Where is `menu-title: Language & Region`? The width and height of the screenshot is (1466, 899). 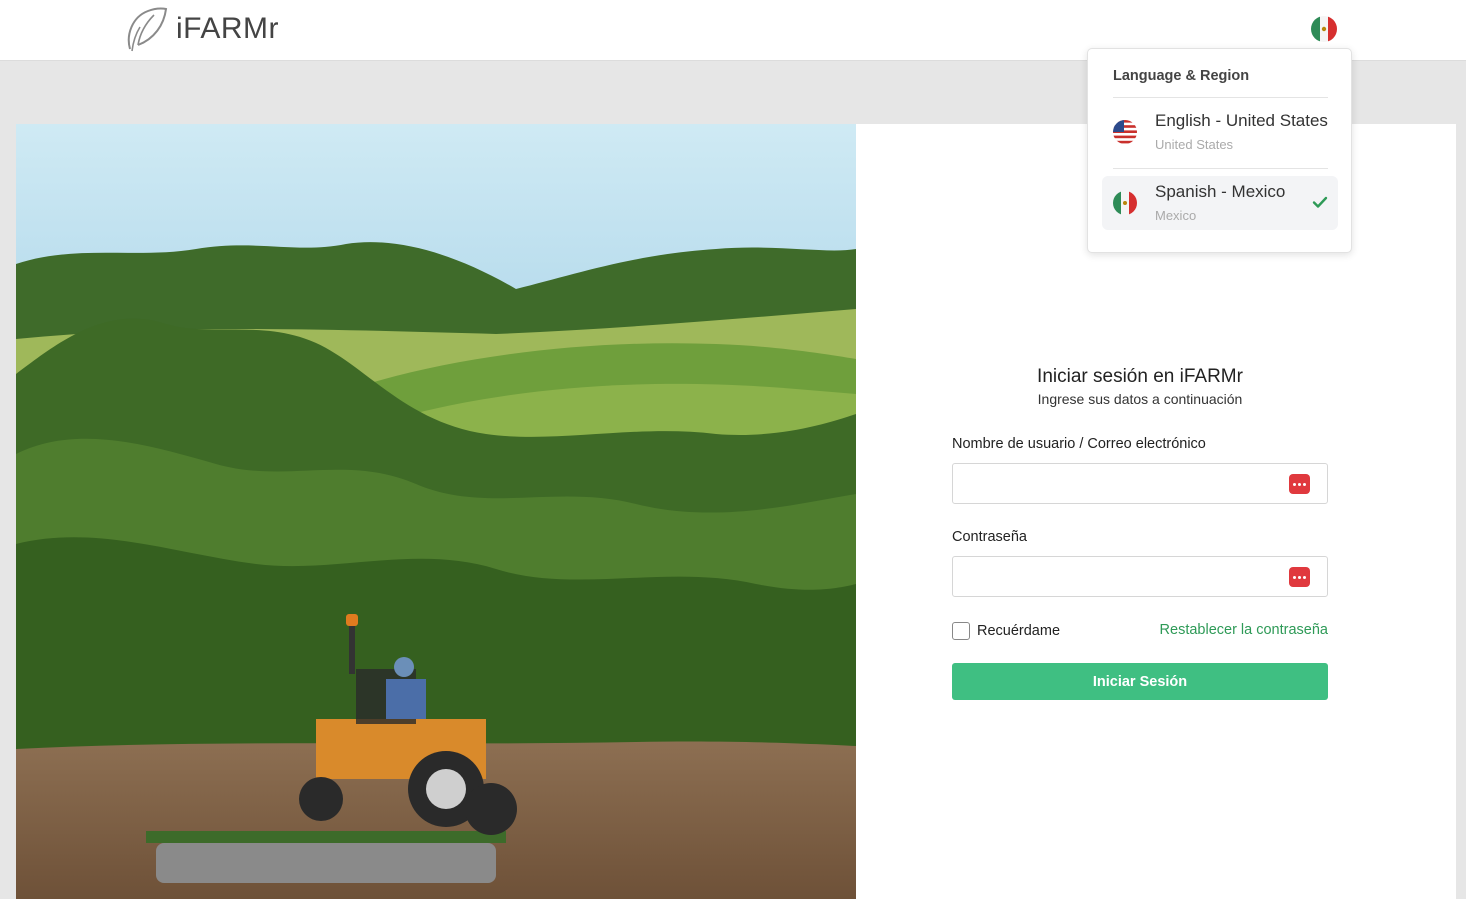 menu-title: Language & Region is located at coordinates (1181, 76).